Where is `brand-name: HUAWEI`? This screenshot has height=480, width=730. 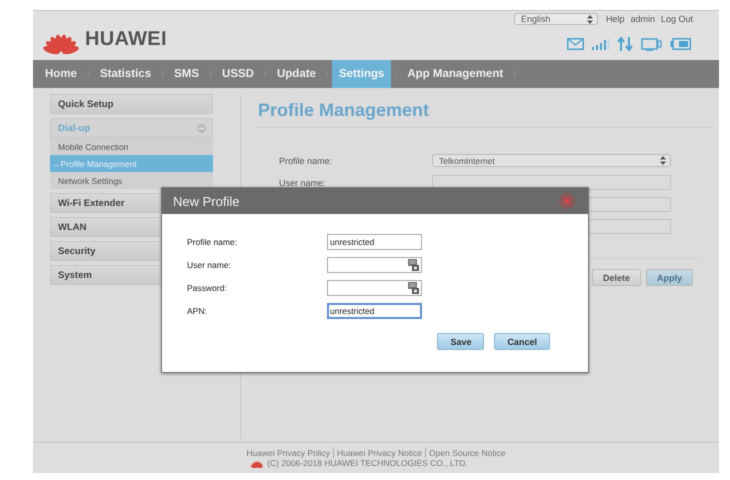
brand-name: HUAWEI is located at coordinates (126, 39).